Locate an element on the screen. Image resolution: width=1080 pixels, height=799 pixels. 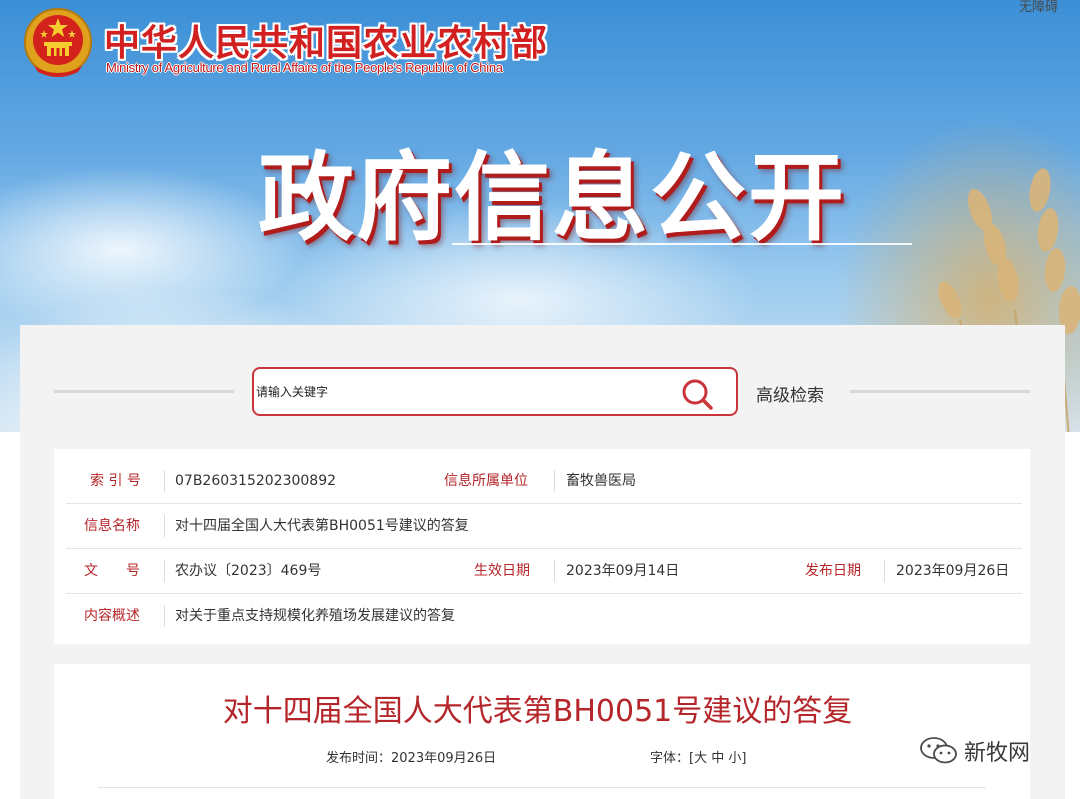
font-size-control: 字体：[大 中 小] is located at coordinates (698, 756).